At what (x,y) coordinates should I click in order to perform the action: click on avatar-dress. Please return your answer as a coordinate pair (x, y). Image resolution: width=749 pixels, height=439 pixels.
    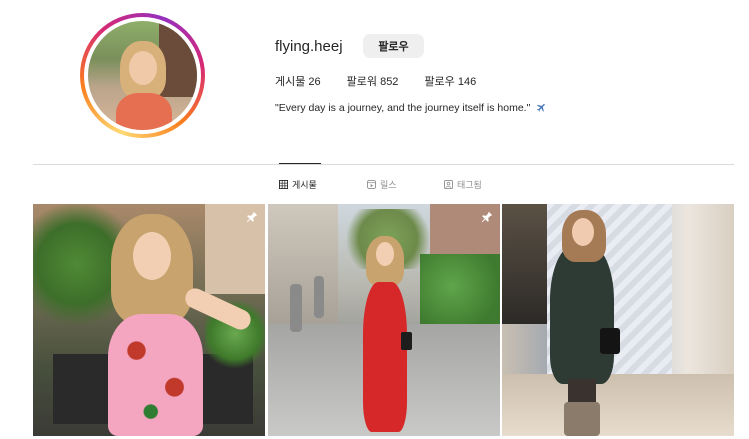
    Looking at the image, I should click on (144, 111).